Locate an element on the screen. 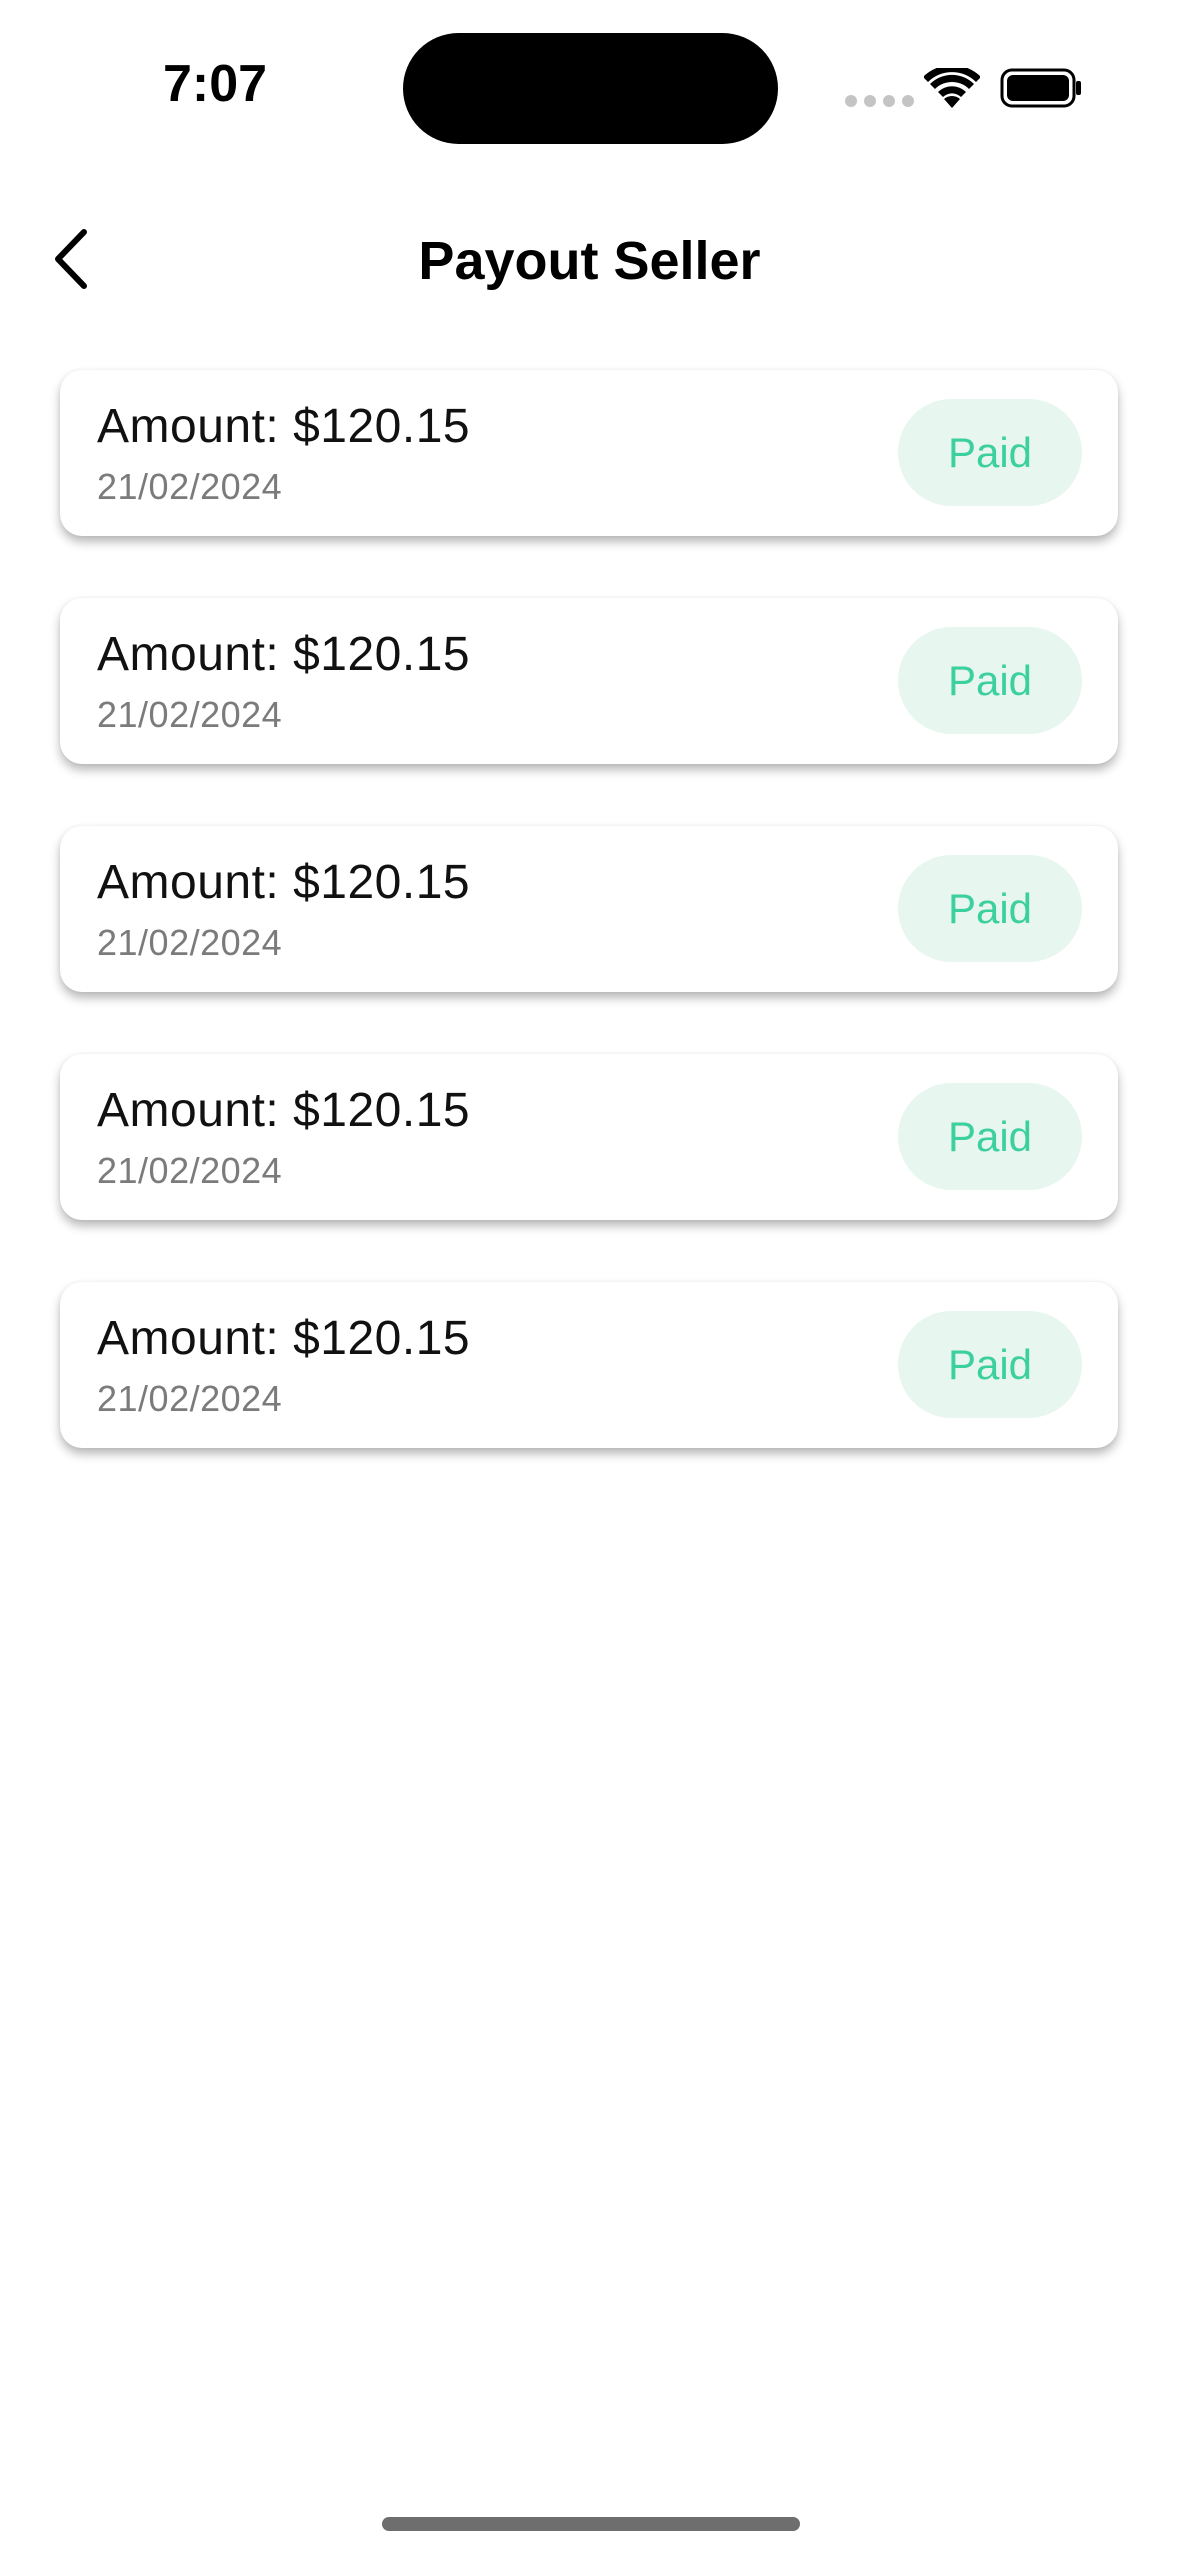  home-indicator is located at coordinates (591, 2524).